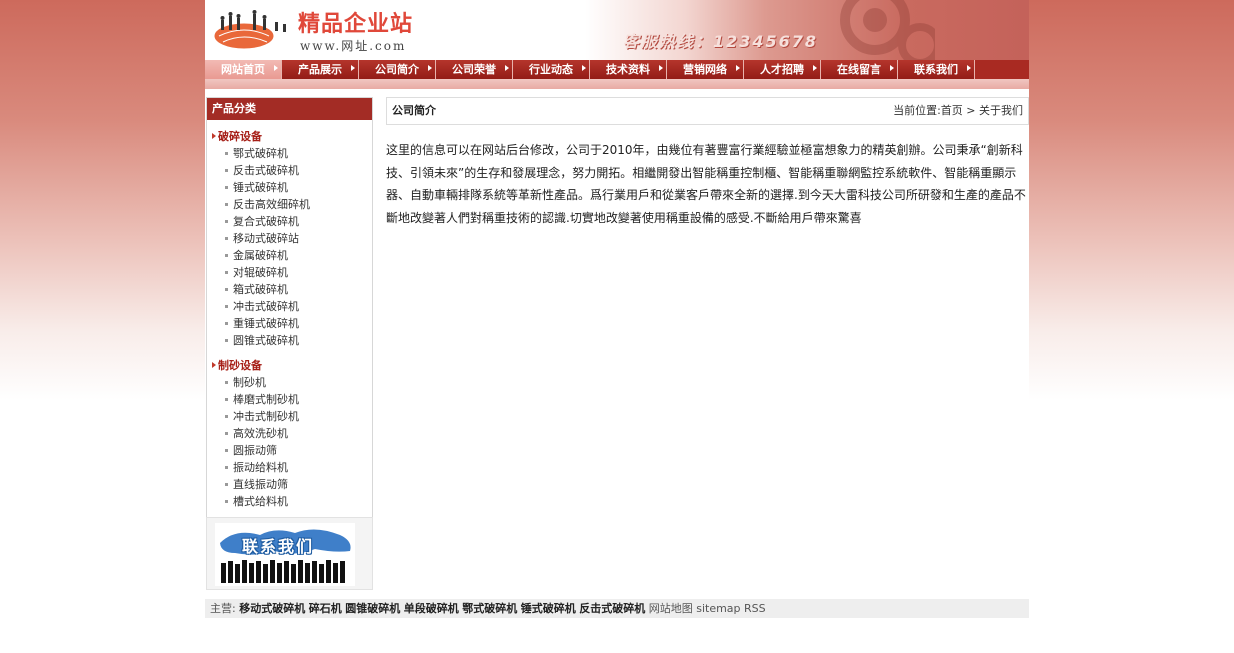  What do you see at coordinates (289, 204) in the screenshot?
I see `category-item: 反击高效细碎机` at bounding box center [289, 204].